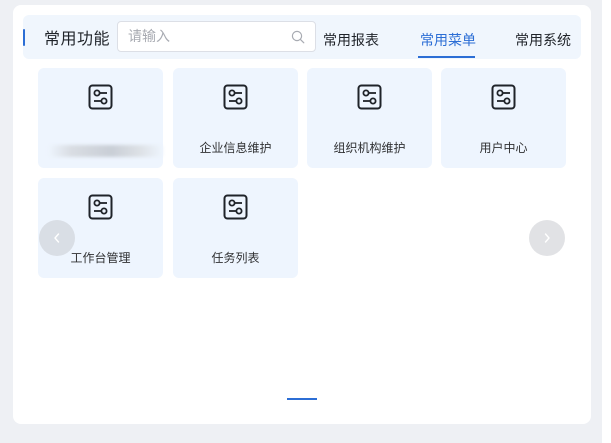  I want to click on active-tab-indicator, so click(446, 57).